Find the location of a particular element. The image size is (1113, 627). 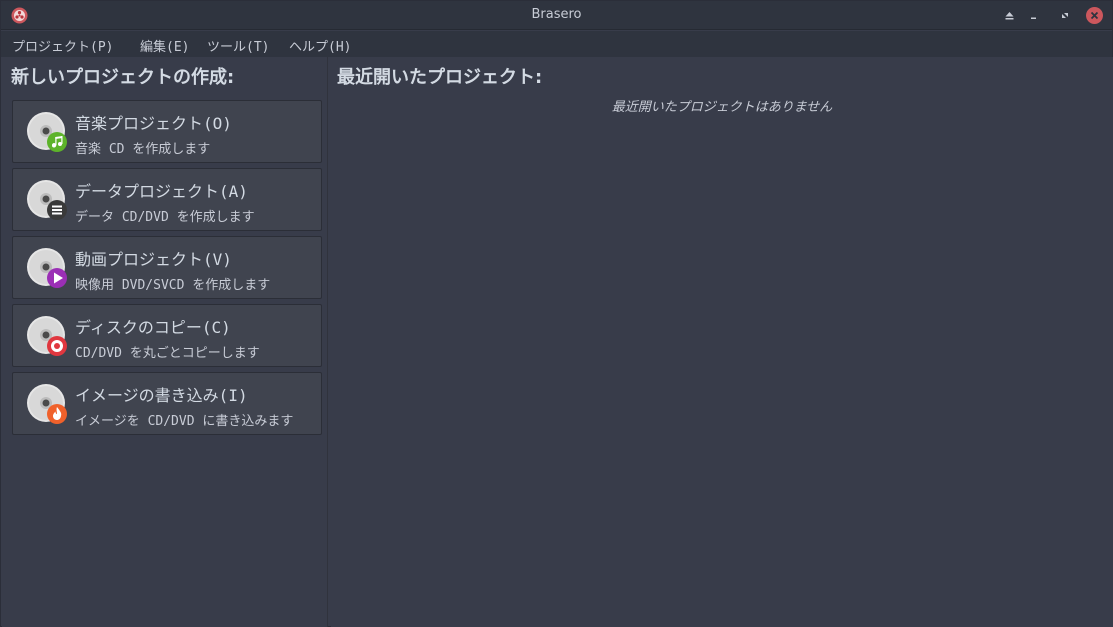

disc-copy-title: ディスクのコピー(C) is located at coordinates (153, 327).